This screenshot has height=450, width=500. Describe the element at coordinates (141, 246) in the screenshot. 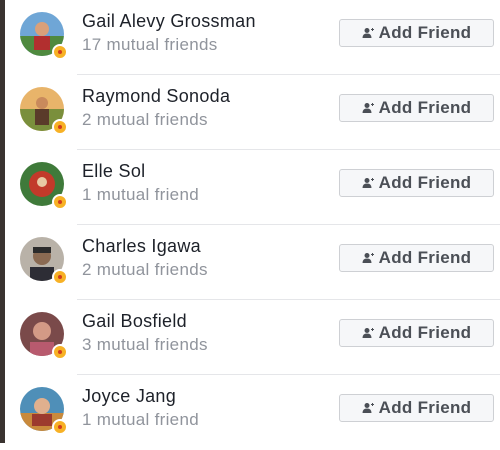

I see `friend-name: Charles Igawa` at that location.